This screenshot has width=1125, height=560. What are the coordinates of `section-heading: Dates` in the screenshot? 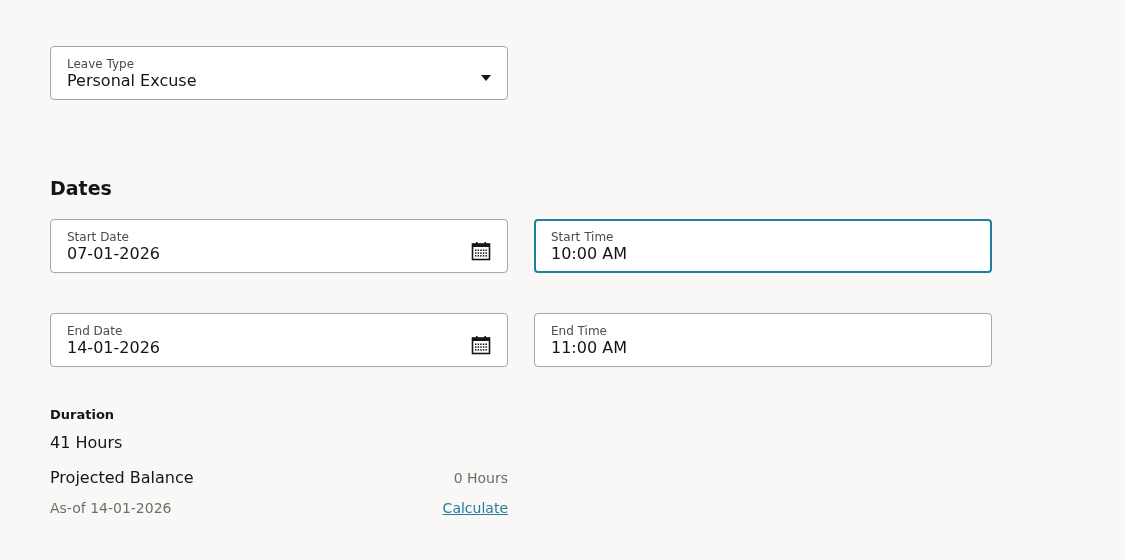 It's located at (81, 188).